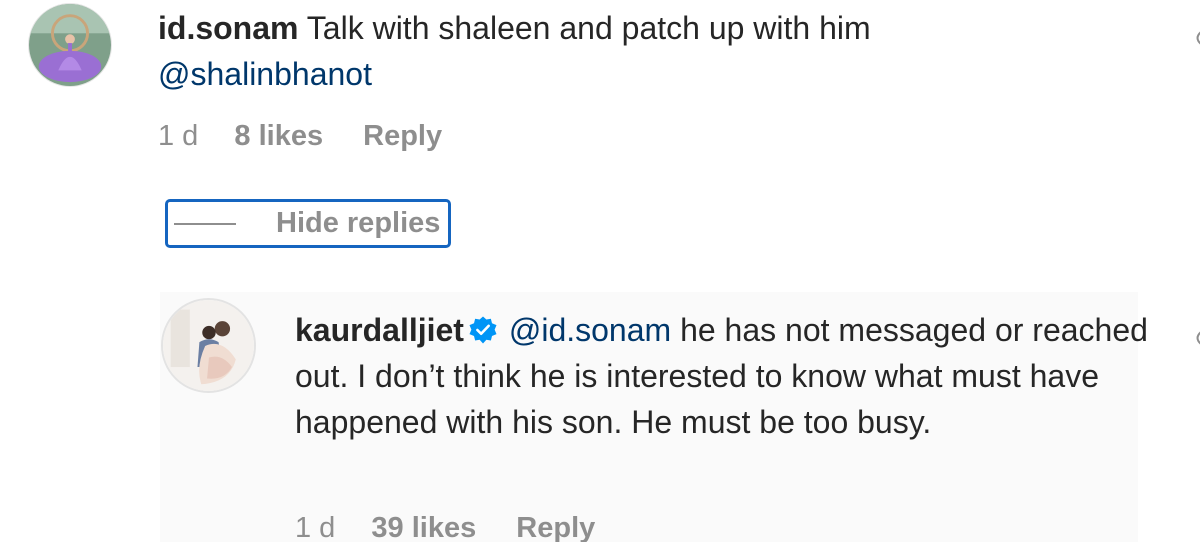 This screenshot has width=1200, height=542. What do you see at coordinates (315, 527) in the screenshot?
I see `reply-time: 1 d` at bounding box center [315, 527].